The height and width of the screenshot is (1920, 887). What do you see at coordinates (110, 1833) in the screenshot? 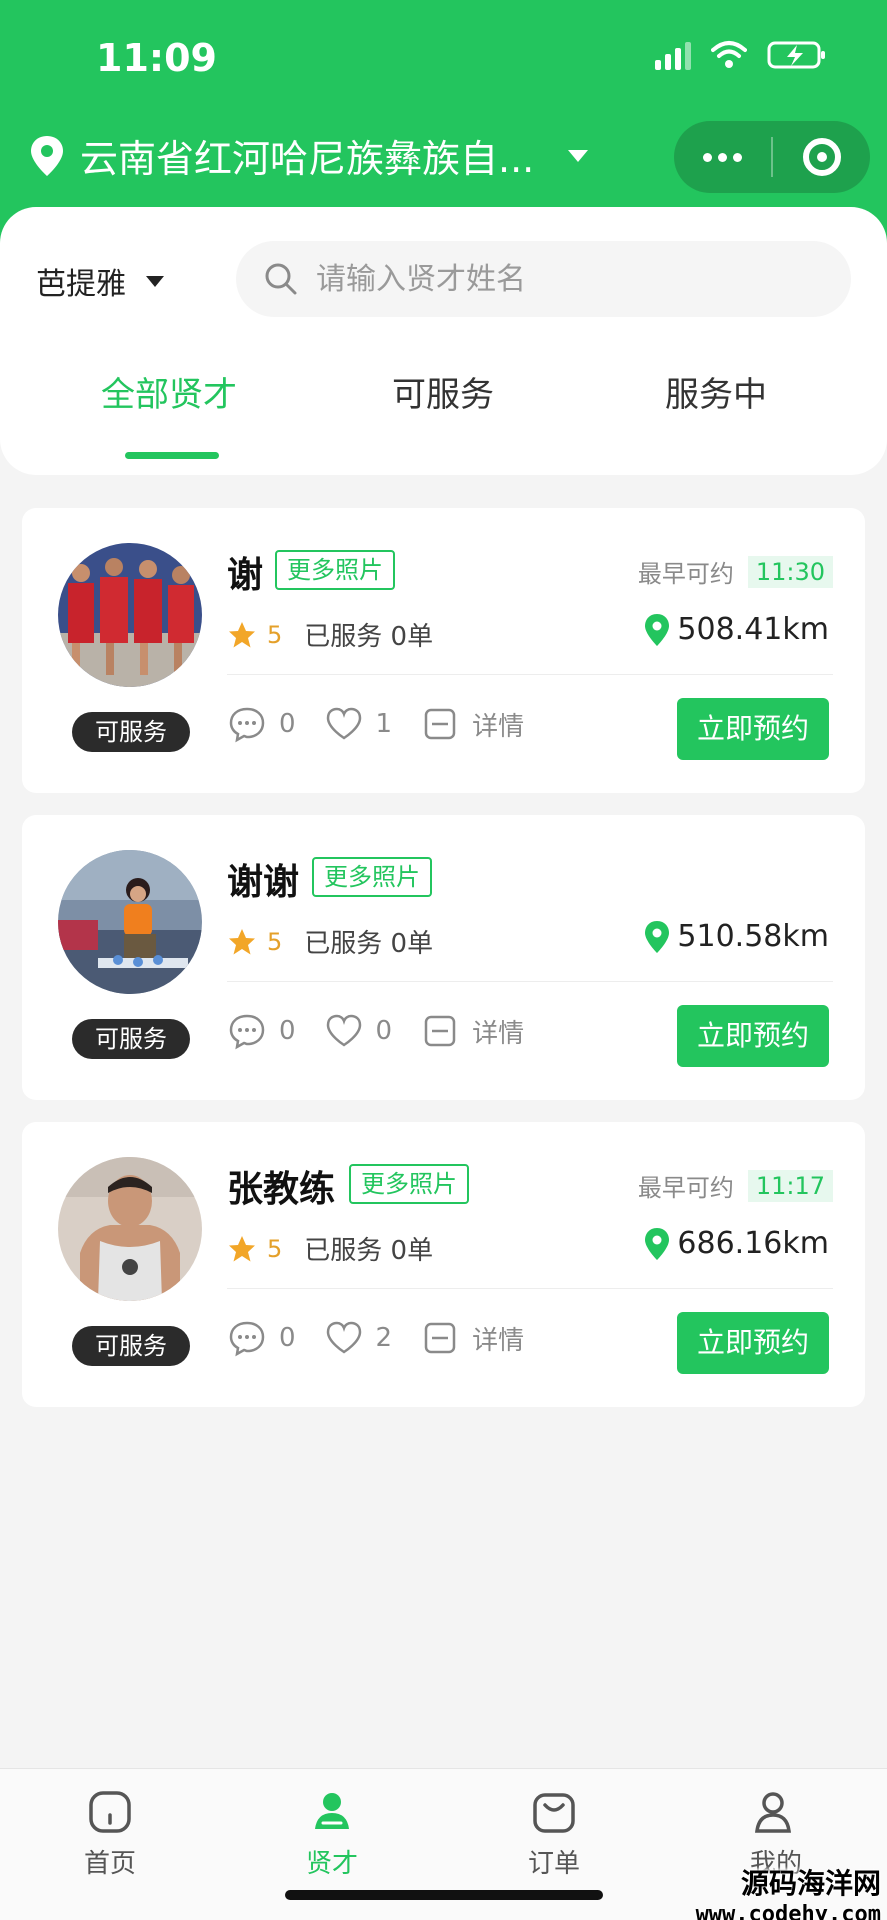
I see `nav-home: 首页` at bounding box center [110, 1833].